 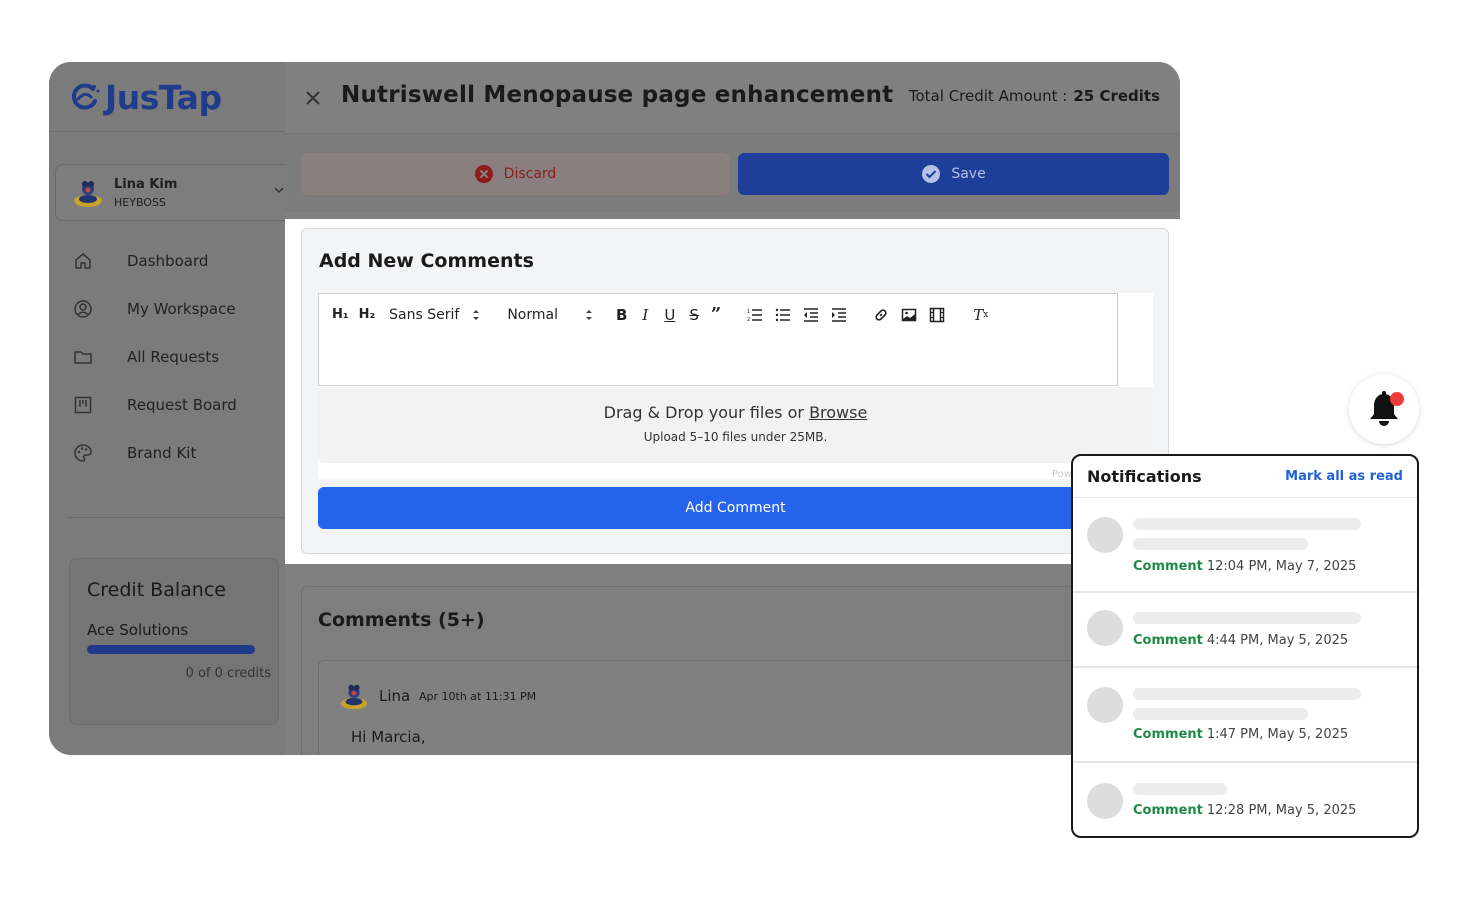 What do you see at coordinates (313, 98) in the screenshot?
I see `close-icon` at bounding box center [313, 98].